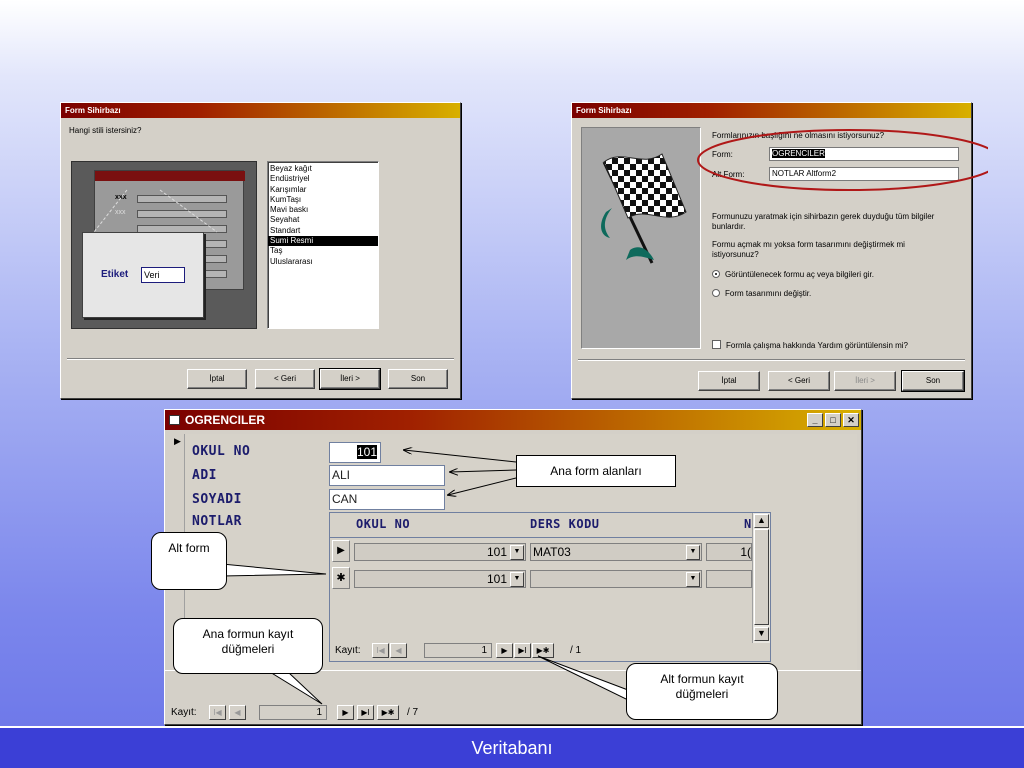 Image resolution: width=1024 pixels, height=768 pixels. Describe the element at coordinates (596, 471) in the screenshot. I see `callout-main-fields: Ana form alanları` at that location.